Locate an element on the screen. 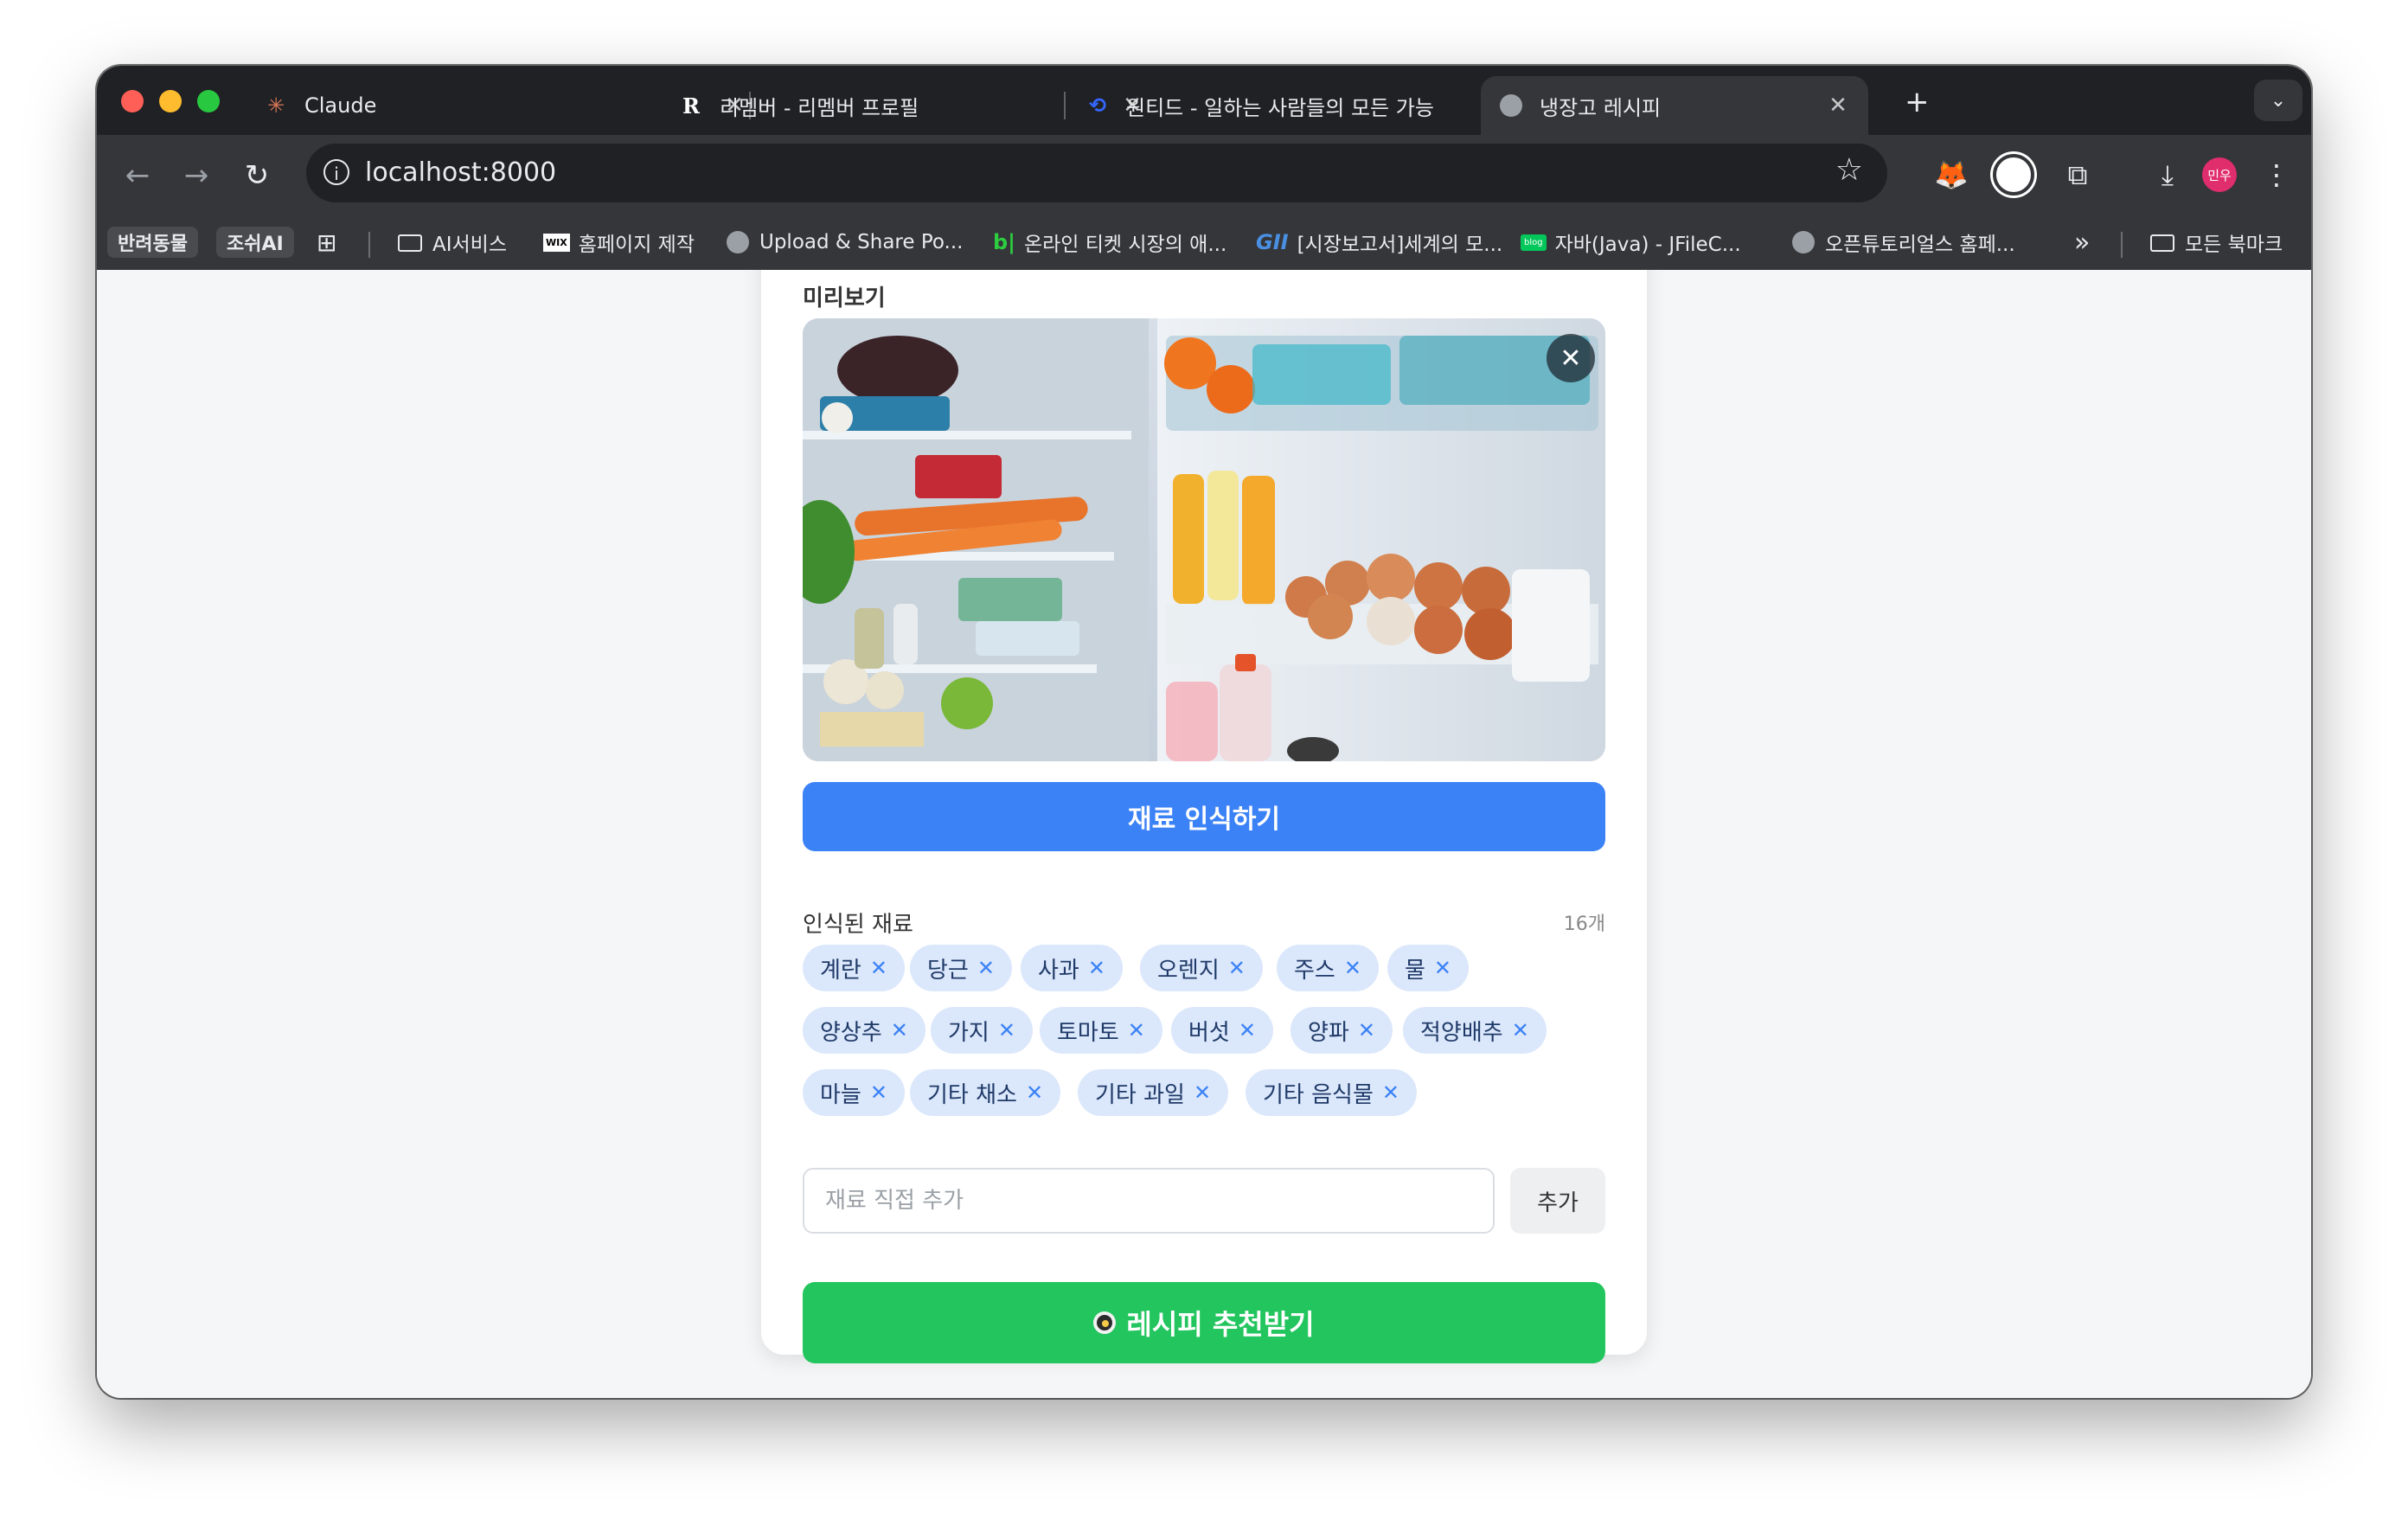 Image resolution: width=2408 pixels, height=1526 pixels. ingredient-chip: 기타 채소 ✕ is located at coordinates (985, 1092).